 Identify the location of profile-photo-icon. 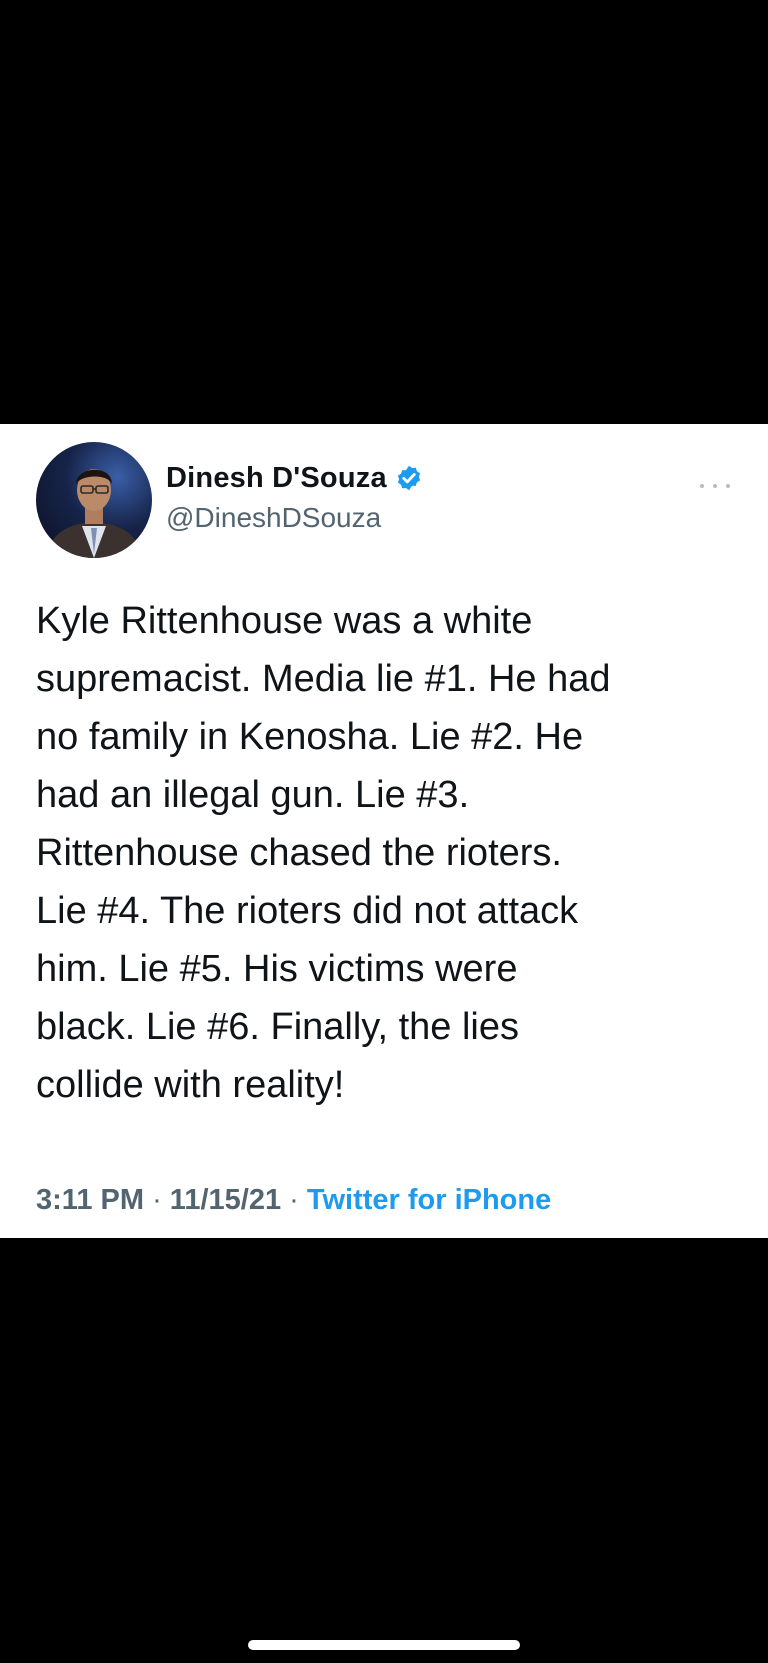
(94, 513).